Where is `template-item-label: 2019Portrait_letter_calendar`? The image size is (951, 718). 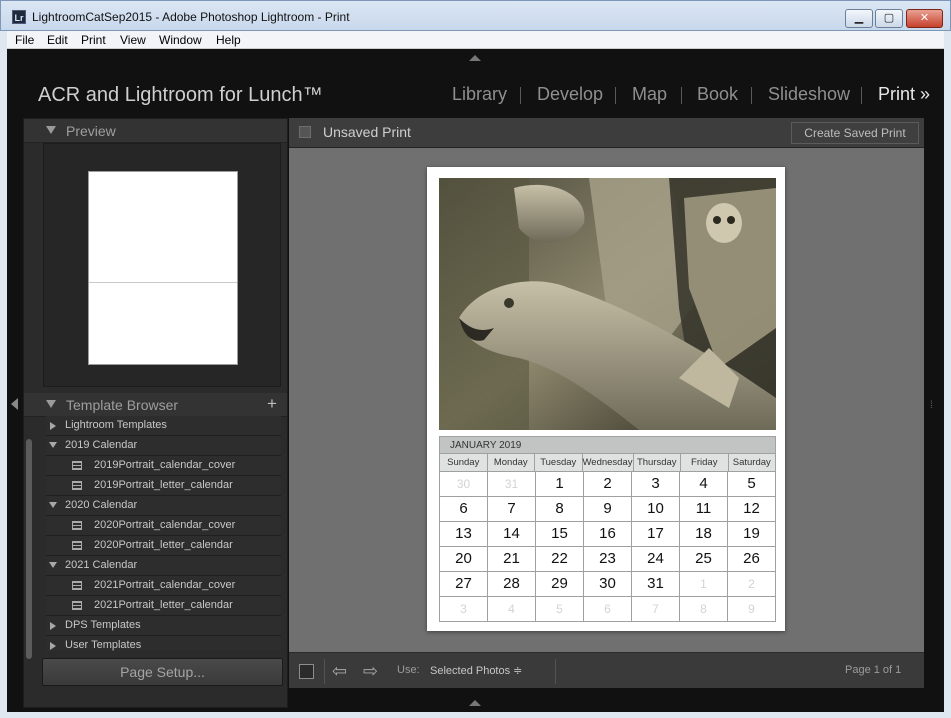
template-item-label: 2019Portrait_letter_calendar is located at coordinates (163, 485).